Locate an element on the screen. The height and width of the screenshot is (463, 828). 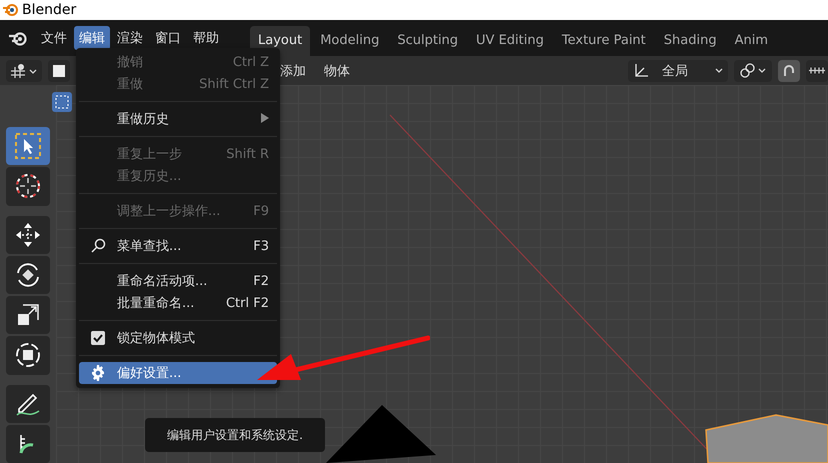
orientation-dropdown: 全局 is located at coordinates (678, 71).